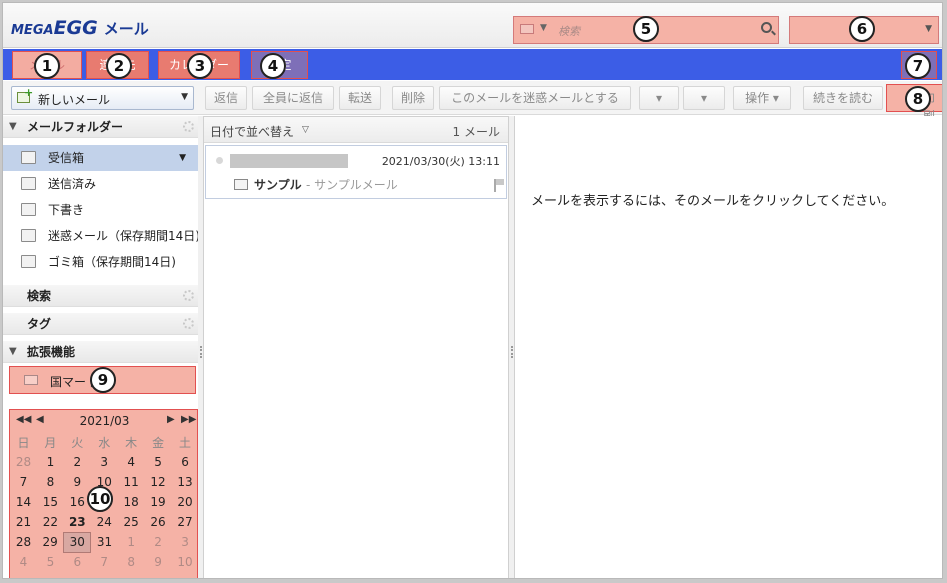 The height and width of the screenshot is (583, 947). What do you see at coordinates (131, 502) in the screenshot?
I see `calendar-day: 18` at bounding box center [131, 502].